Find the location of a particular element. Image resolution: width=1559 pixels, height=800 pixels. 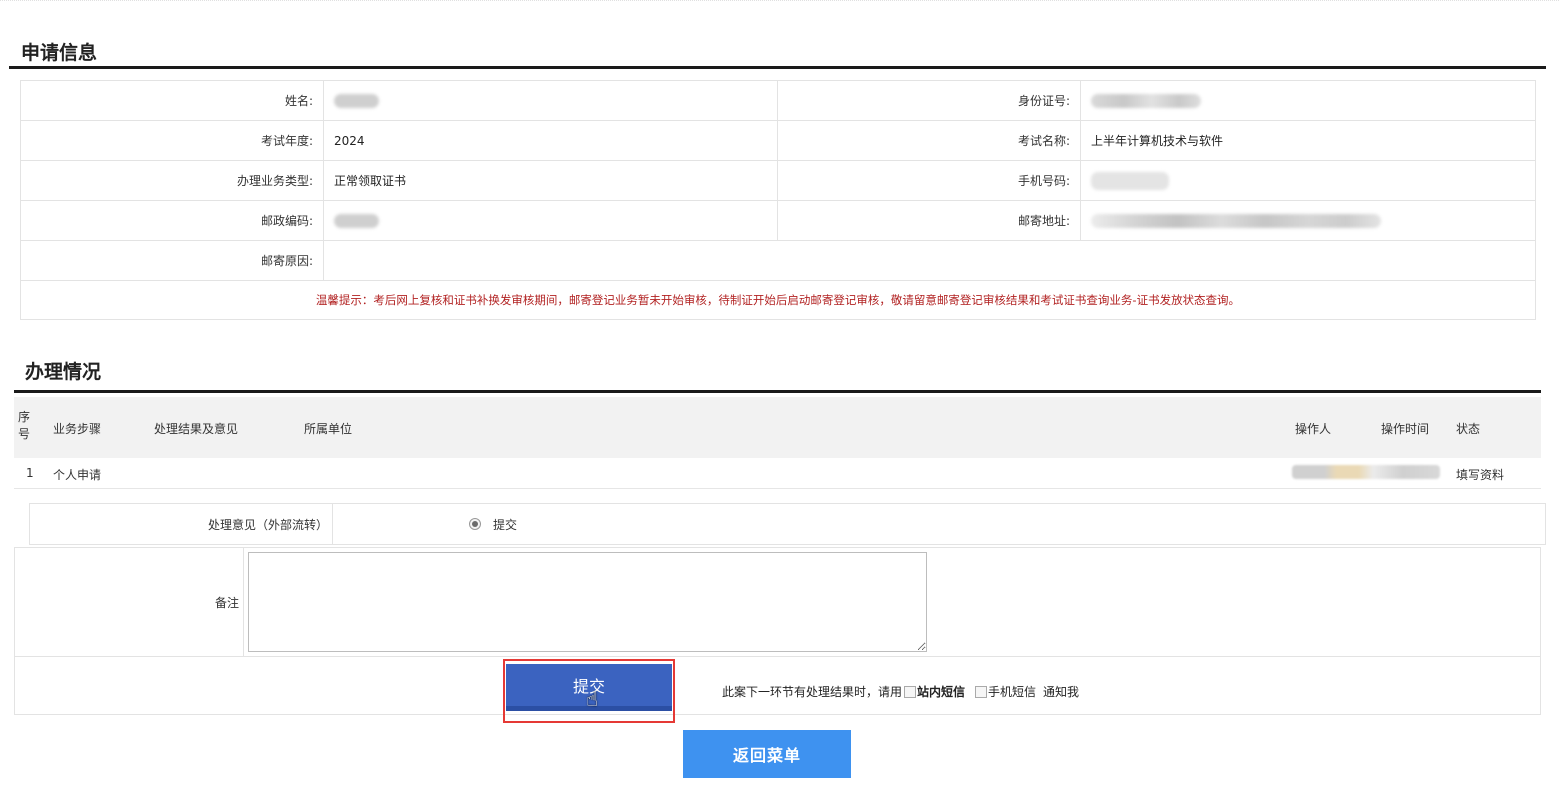

reason-value is located at coordinates (929, 260).